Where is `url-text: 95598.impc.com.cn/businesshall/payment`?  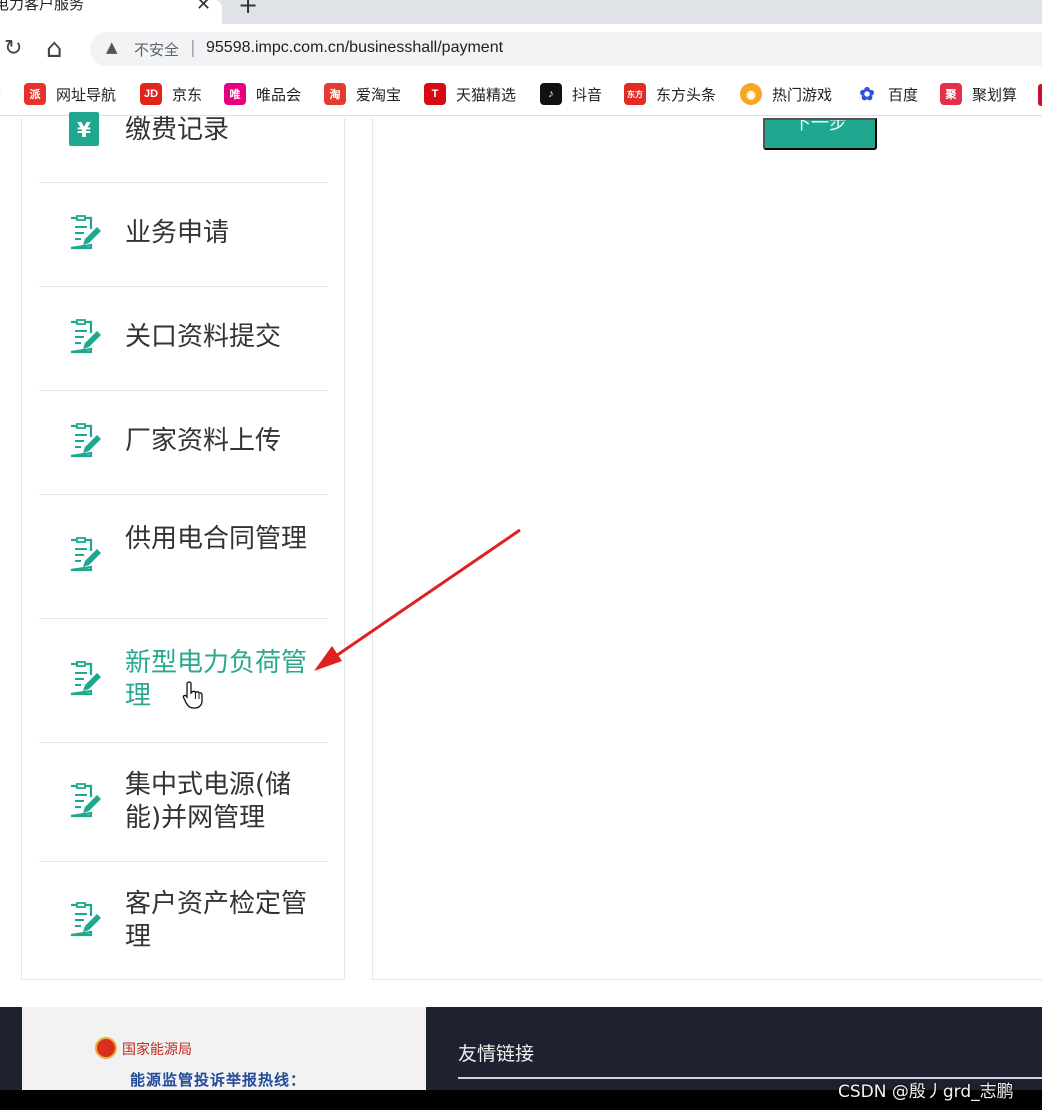 url-text: 95598.impc.com.cn/businesshall/payment is located at coordinates (354, 48).